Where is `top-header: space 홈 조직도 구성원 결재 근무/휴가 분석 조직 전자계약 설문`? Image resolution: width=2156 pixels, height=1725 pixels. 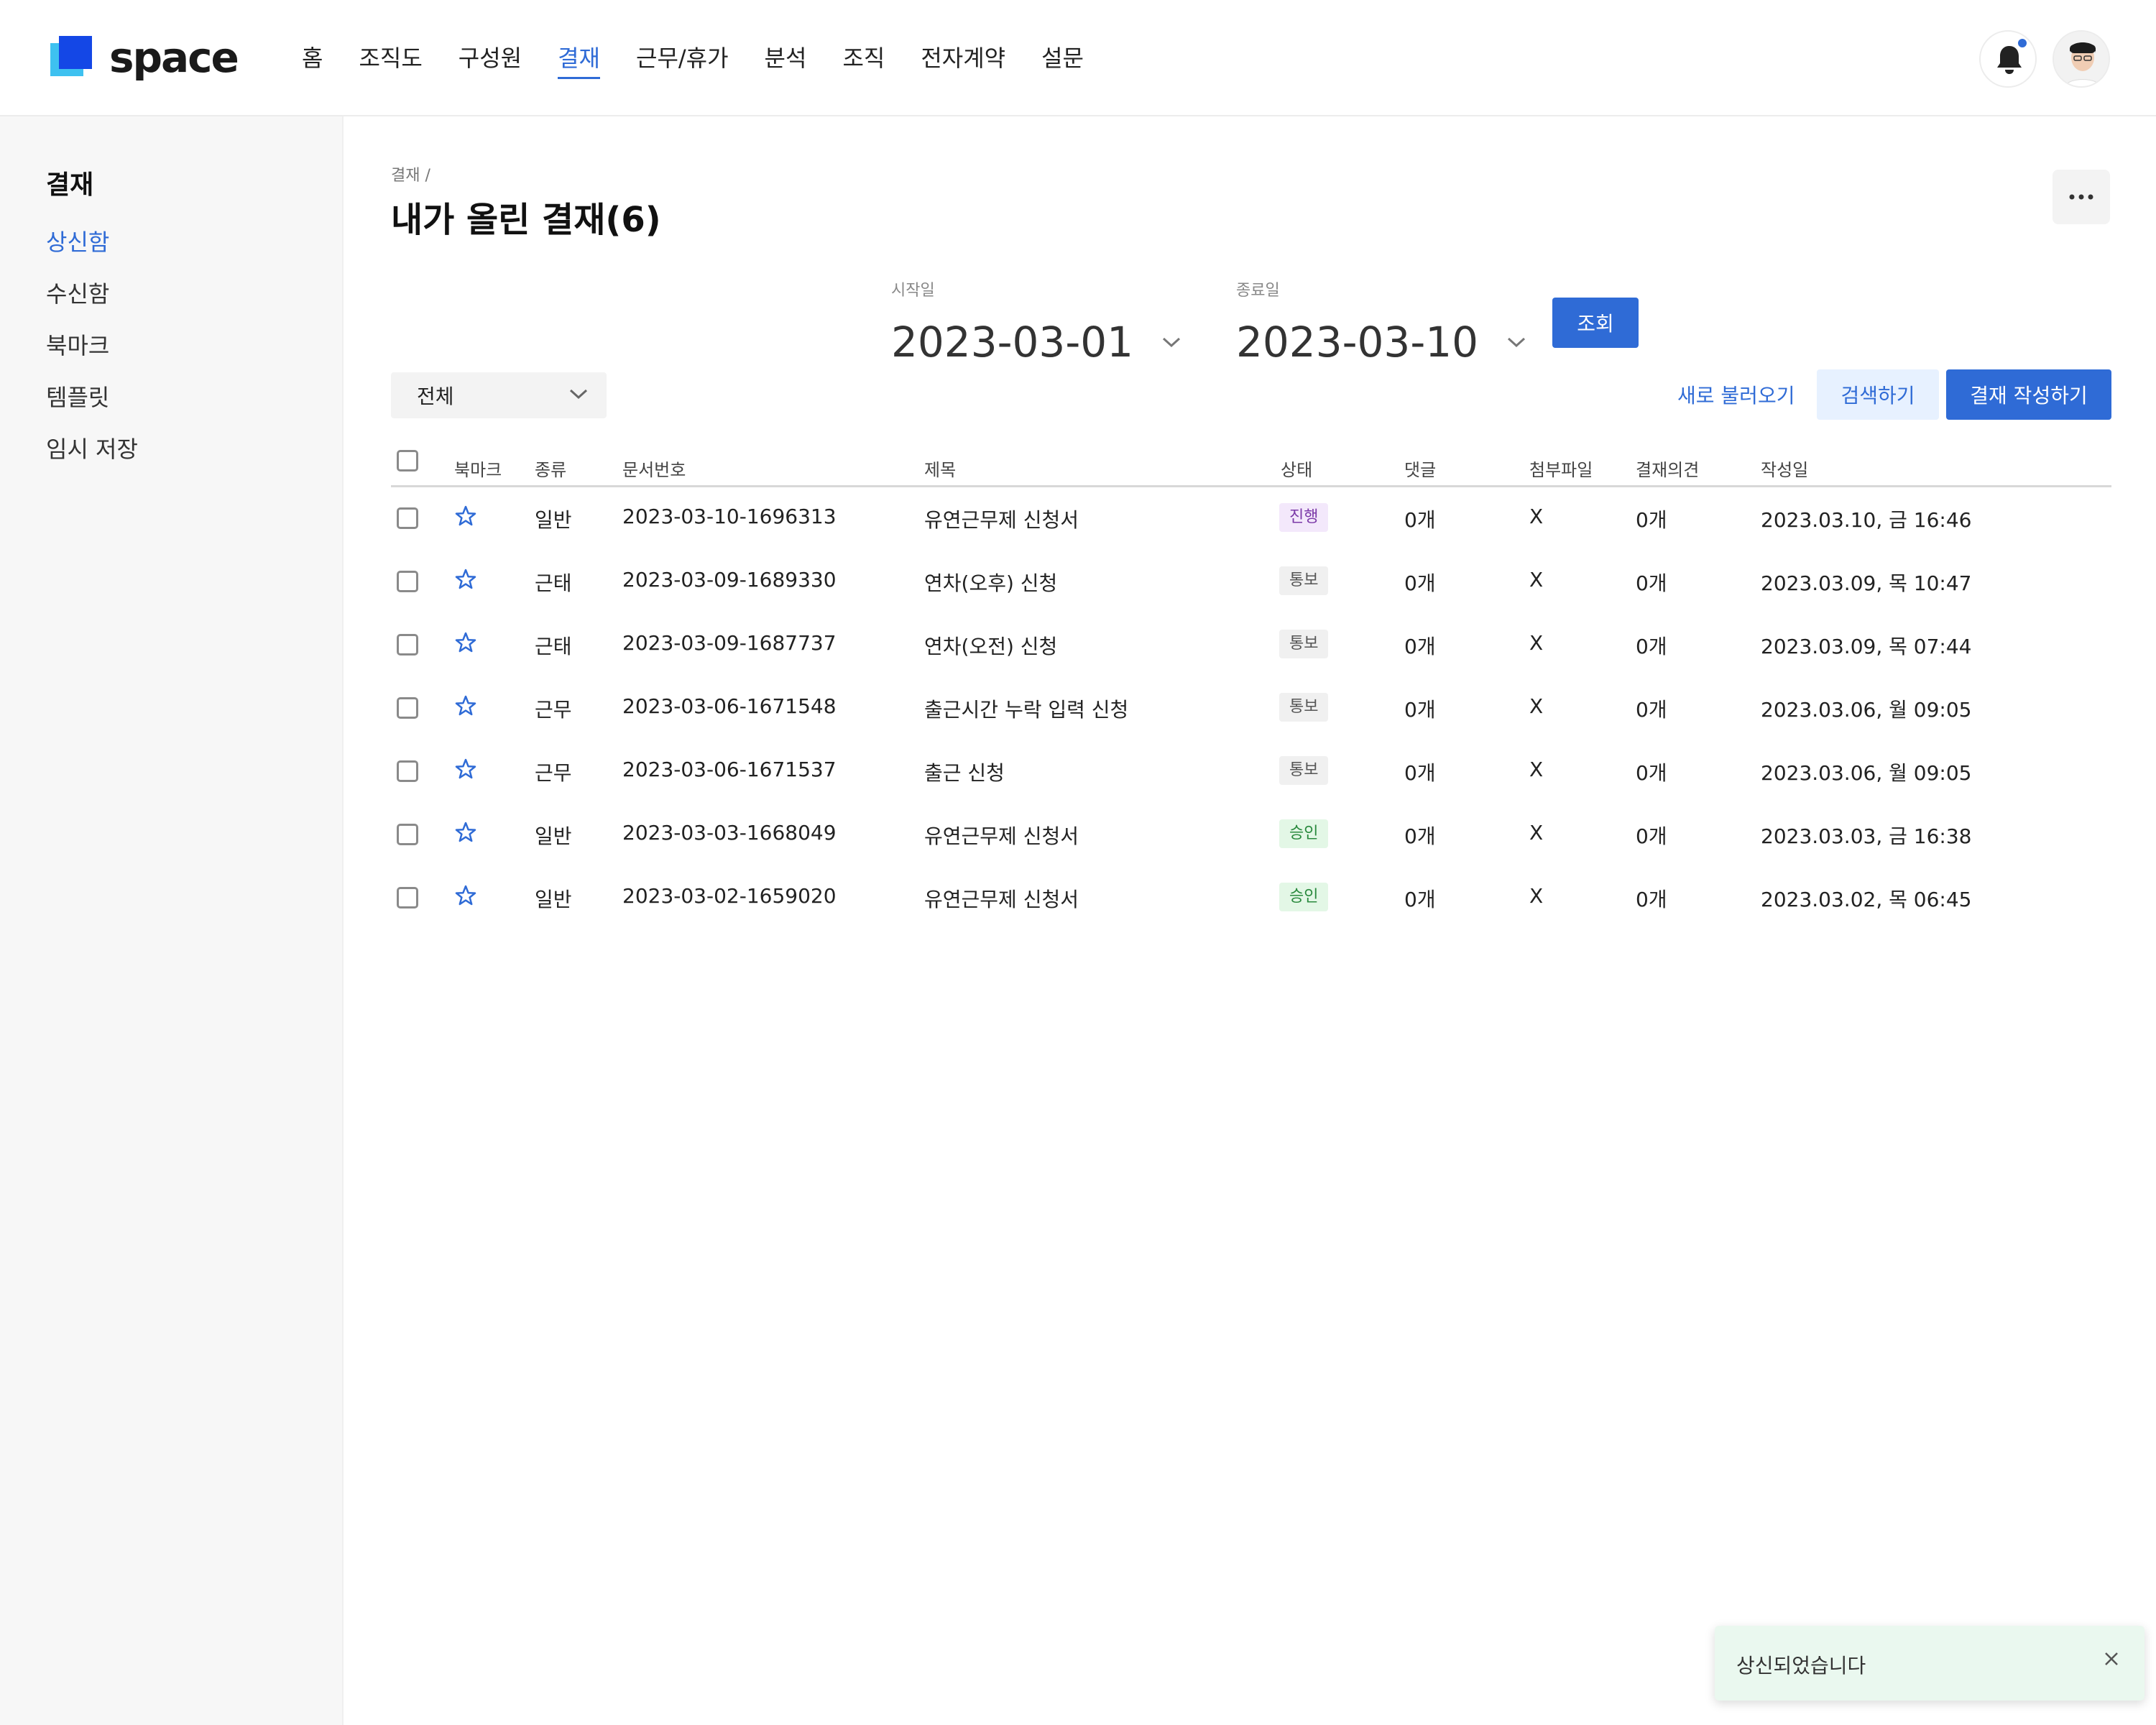
top-header: space 홈 조직도 구성원 결재 근무/휴가 분석 조직 전자계약 설문 is located at coordinates (1078, 58).